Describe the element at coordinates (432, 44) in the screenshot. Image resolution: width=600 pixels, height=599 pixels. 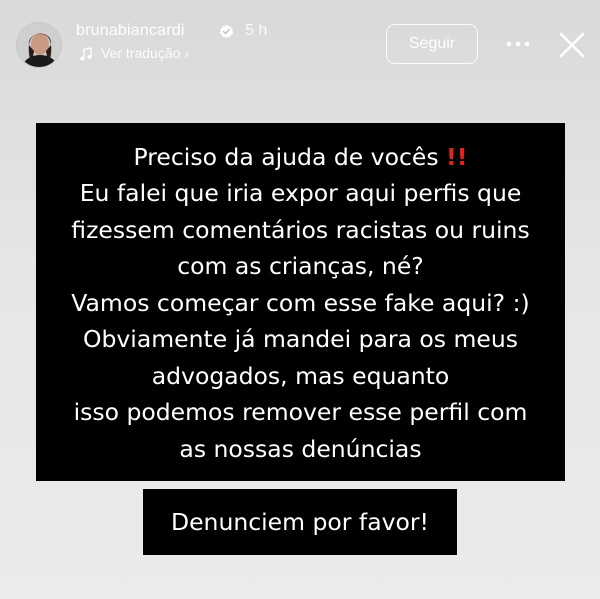
I see `follow-button: Seguir` at that location.